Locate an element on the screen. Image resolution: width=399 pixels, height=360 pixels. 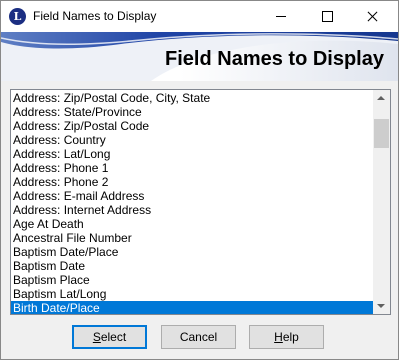
app-logo-icon: L is located at coordinates (17, 16).